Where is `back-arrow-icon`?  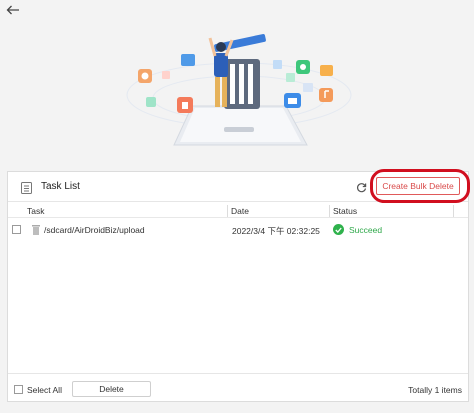 back-arrow-icon is located at coordinates (13, 10).